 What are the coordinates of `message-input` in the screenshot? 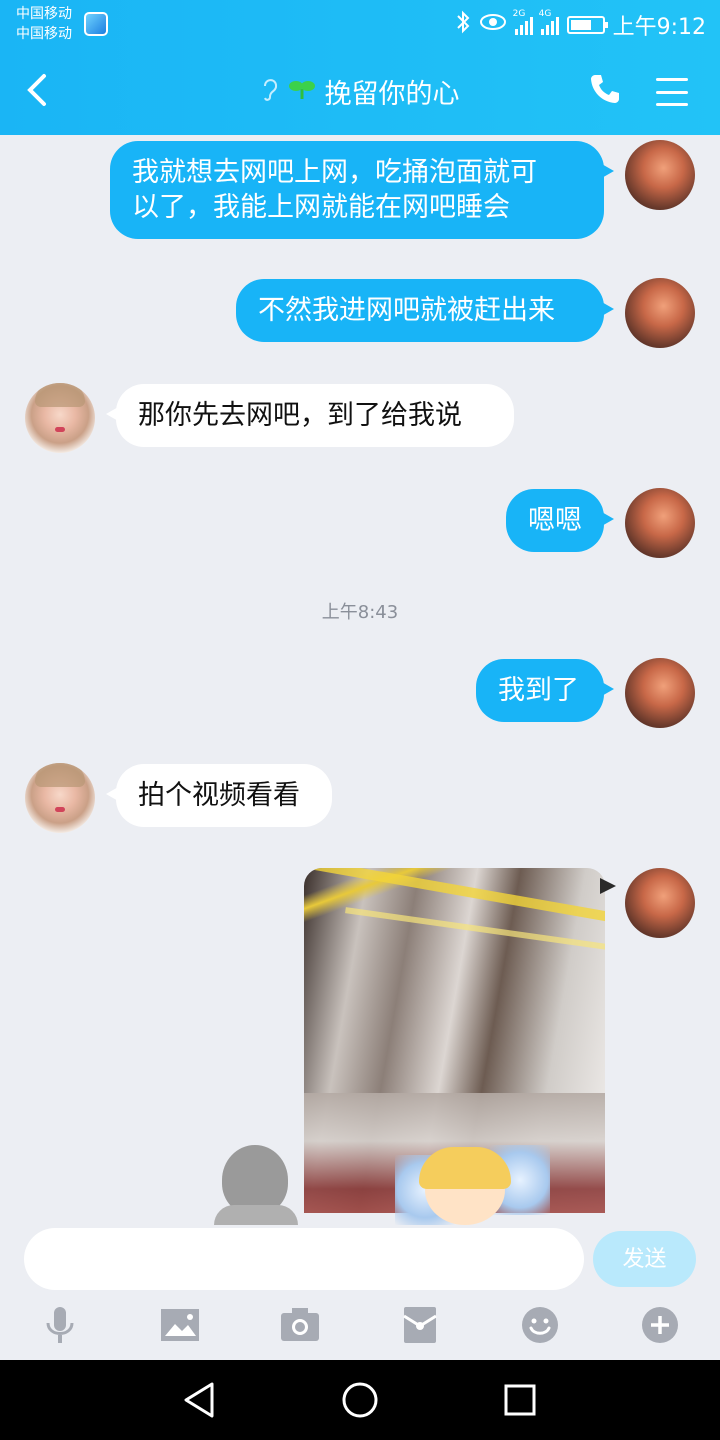 It's located at (304, 1259).